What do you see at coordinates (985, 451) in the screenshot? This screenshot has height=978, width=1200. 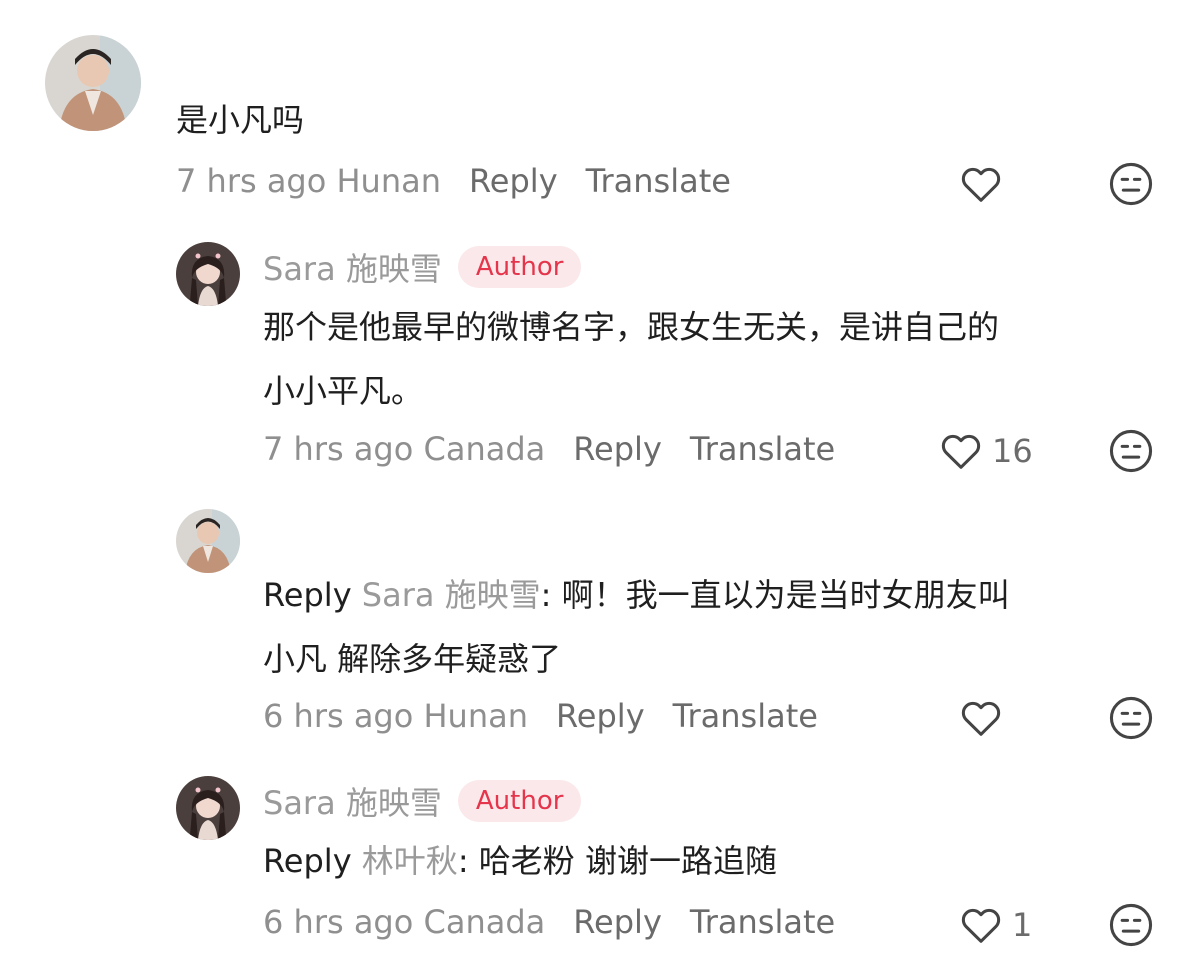 I see `like-button: 16` at bounding box center [985, 451].